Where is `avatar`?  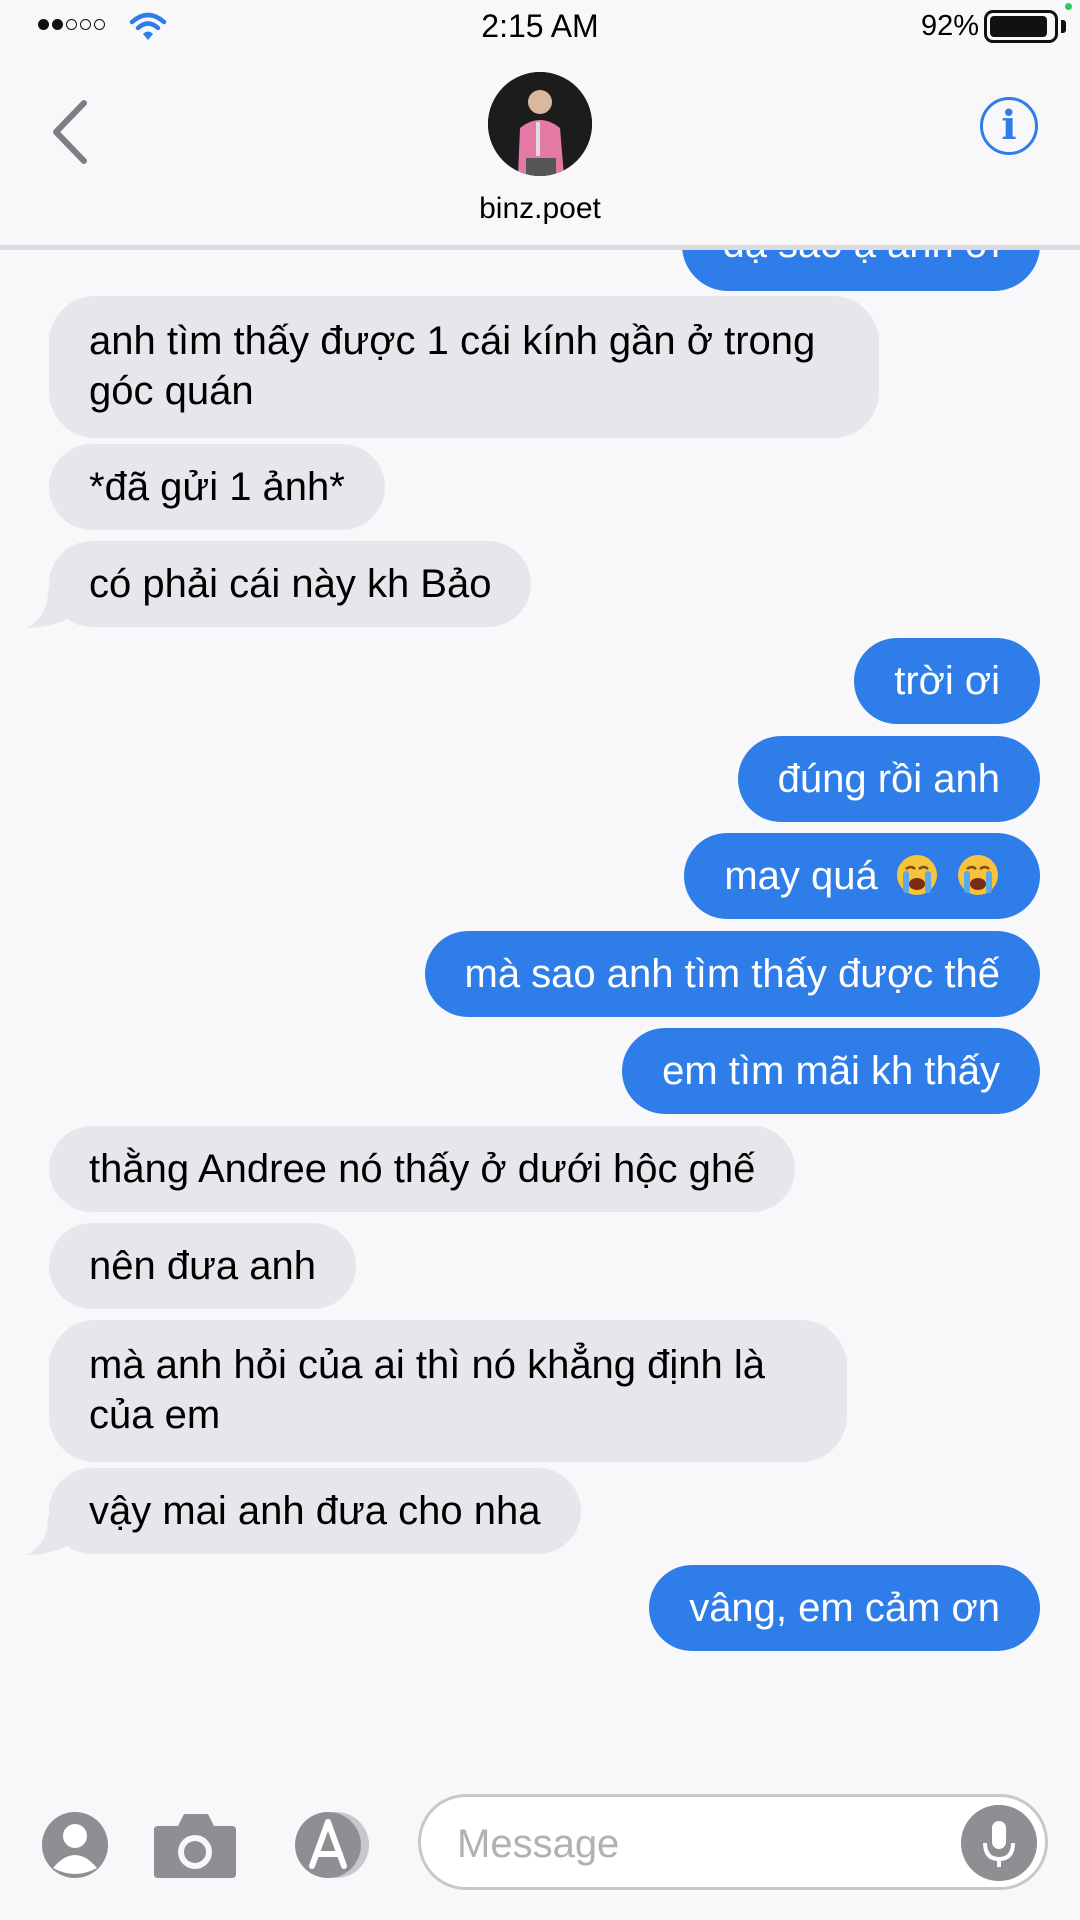 avatar is located at coordinates (540, 124).